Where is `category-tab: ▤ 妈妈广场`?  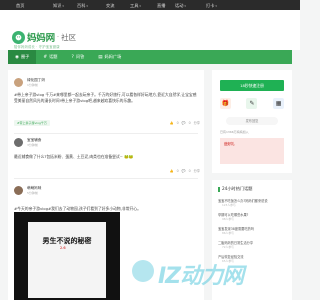
category-tab: ▤ 妈妈广场 is located at coordinates (109, 57).